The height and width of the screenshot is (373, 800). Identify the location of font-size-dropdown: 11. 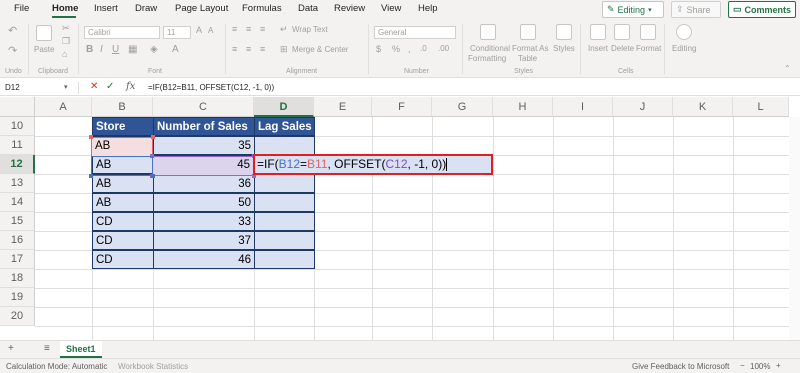
(177, 32).